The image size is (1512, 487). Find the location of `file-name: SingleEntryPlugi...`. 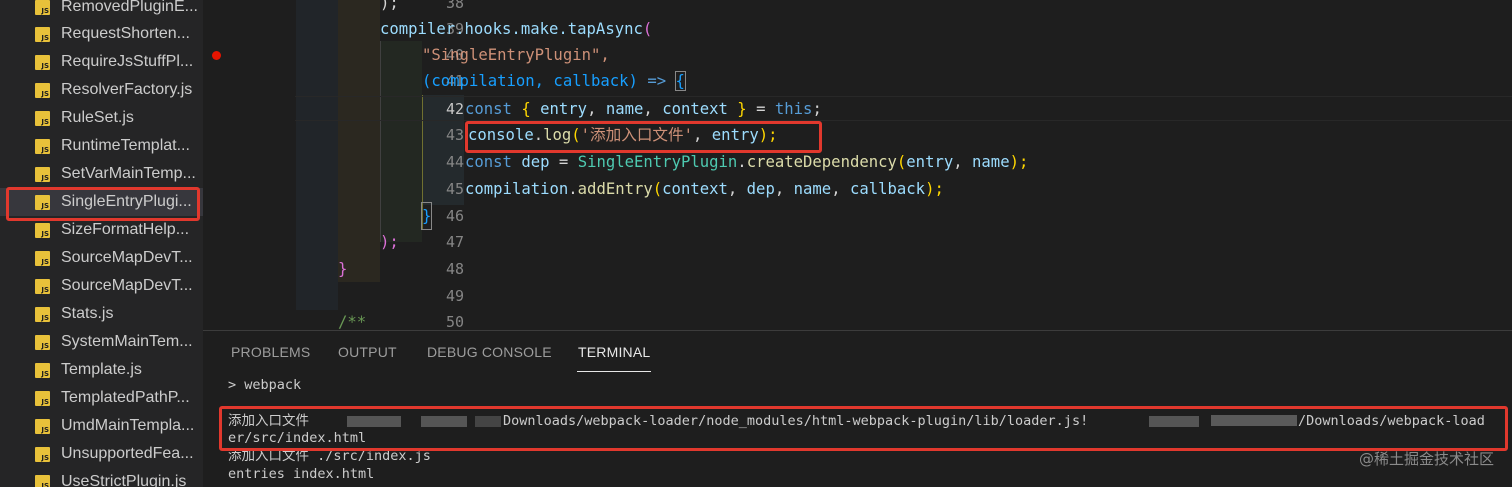

file-name: SingleEntryPlugi... is located at coordinates (126, 201).